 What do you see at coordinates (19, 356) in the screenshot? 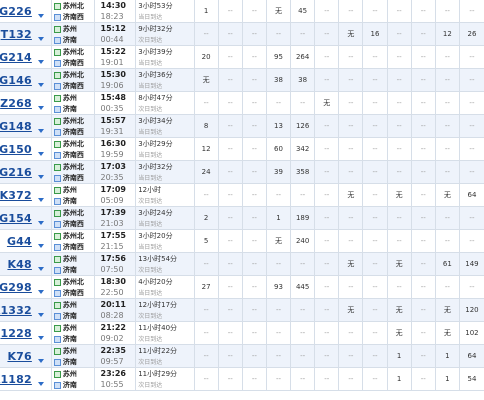
I see `train-number-link: K76` at bounding box center [19, 356].